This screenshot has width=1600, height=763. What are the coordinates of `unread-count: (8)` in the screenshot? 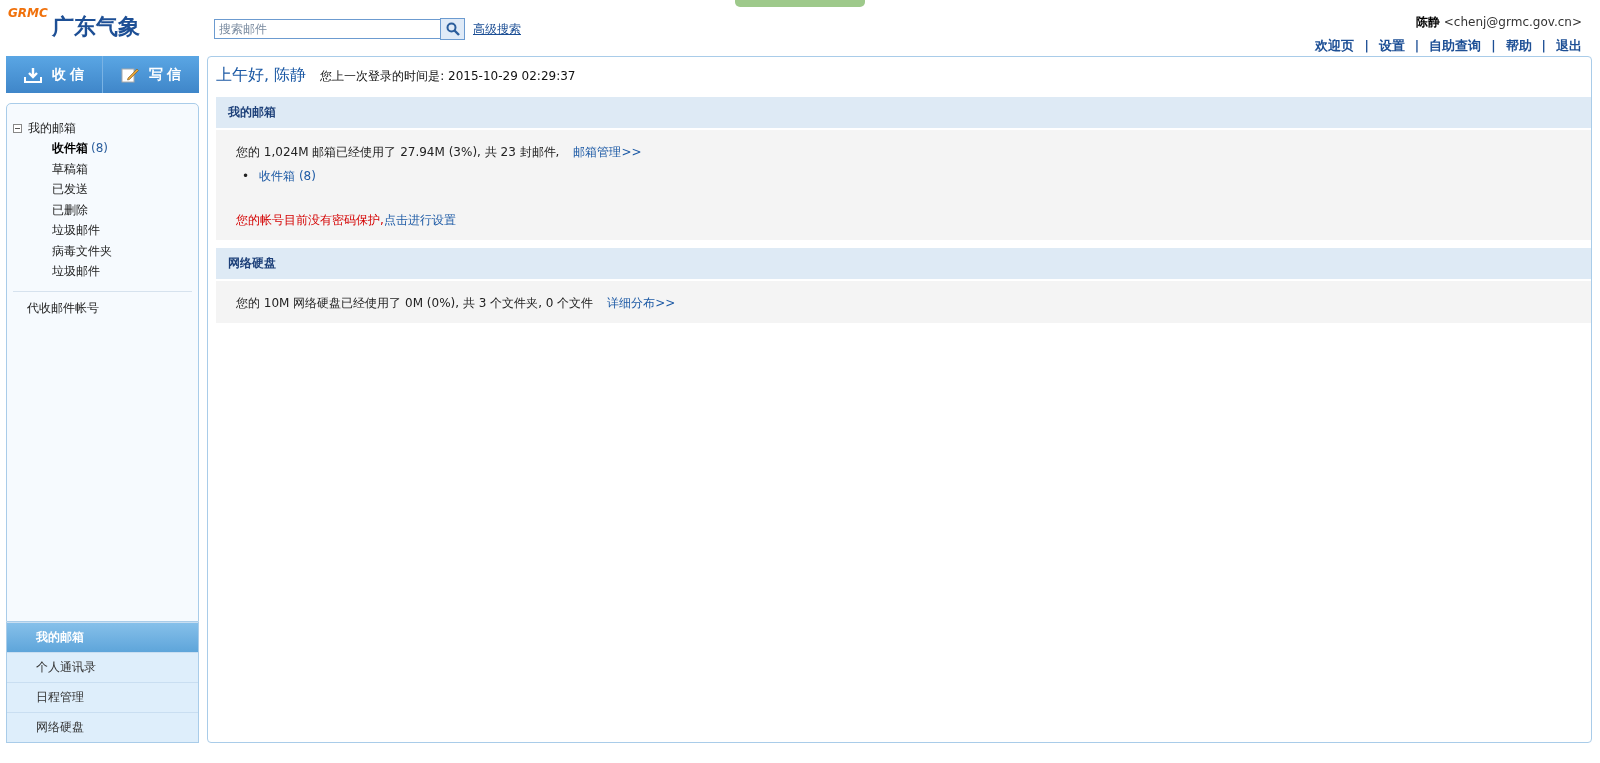 It's located at (99, 148).